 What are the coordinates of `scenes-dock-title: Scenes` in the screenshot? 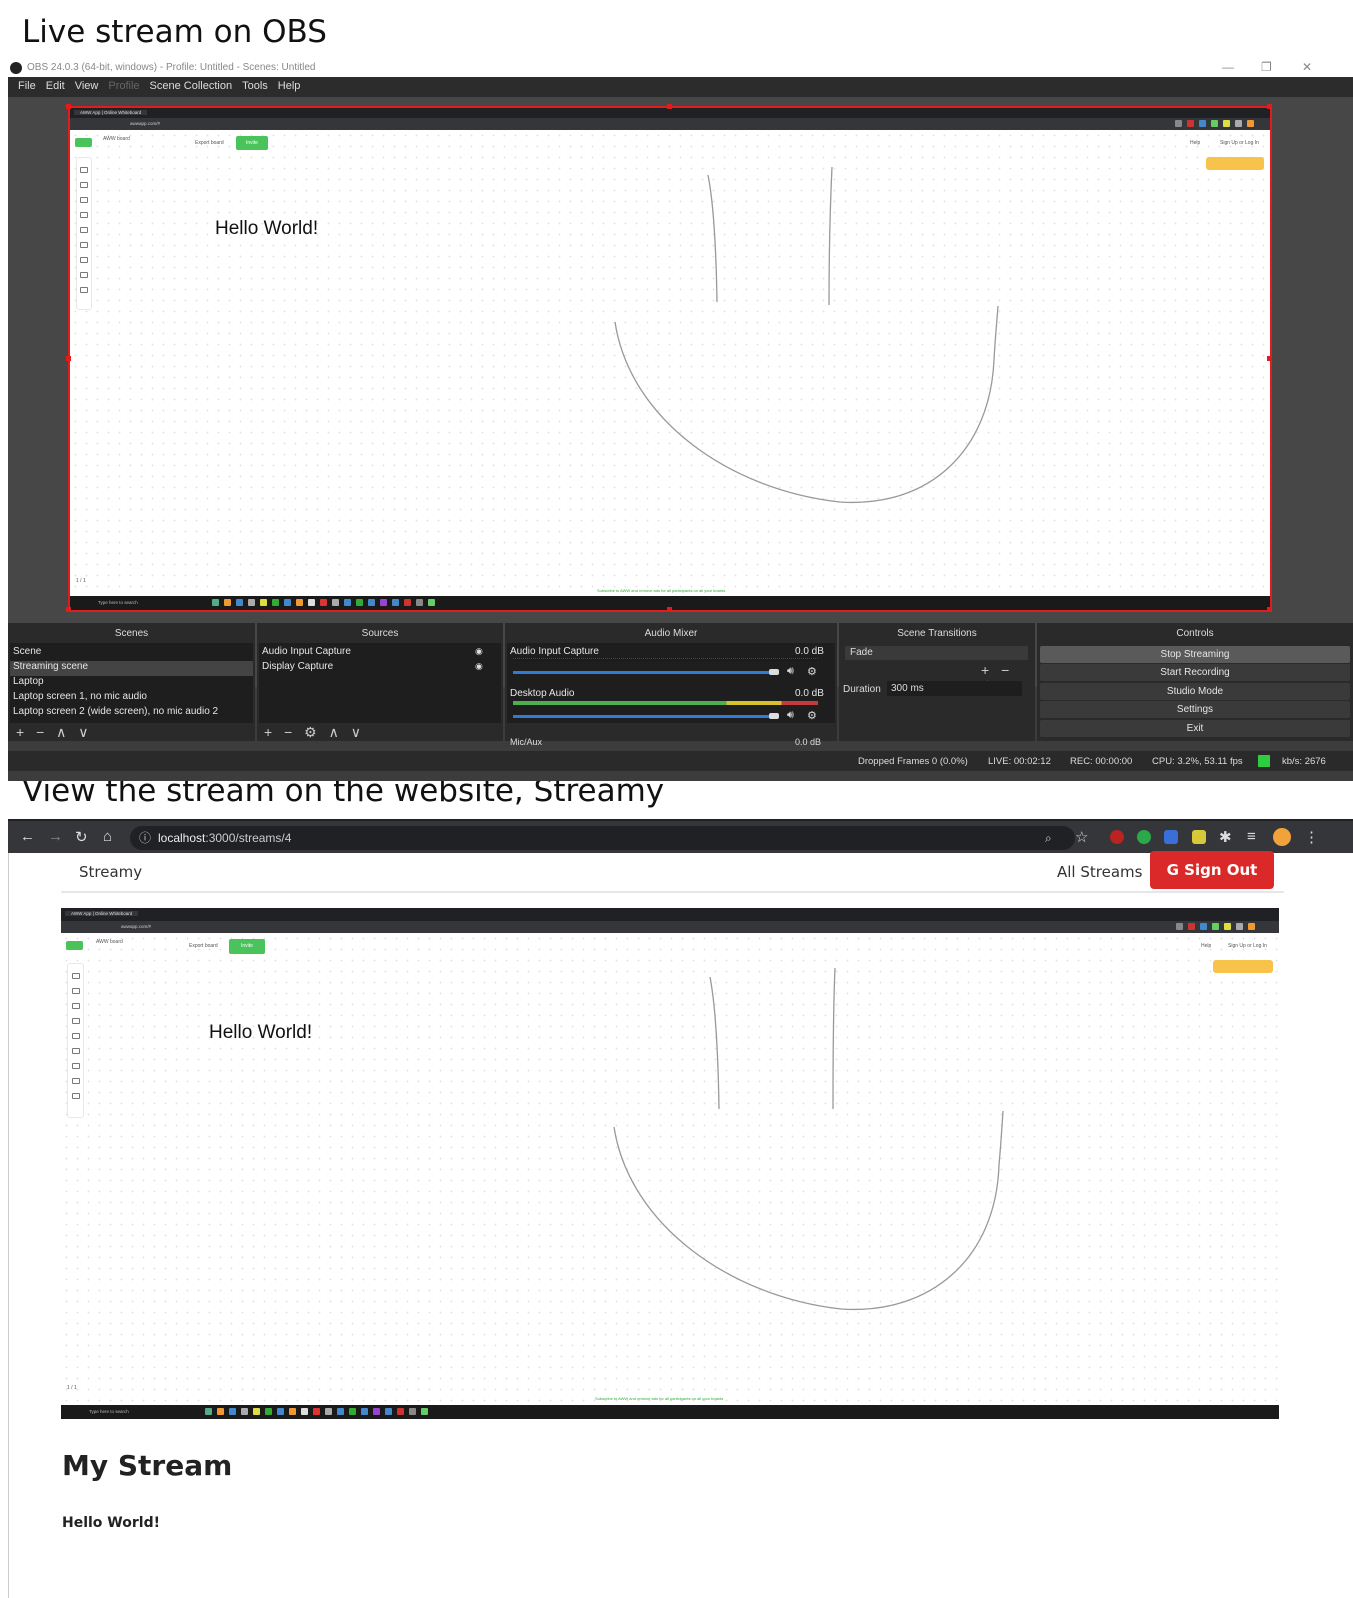 It's located at (131, 633).